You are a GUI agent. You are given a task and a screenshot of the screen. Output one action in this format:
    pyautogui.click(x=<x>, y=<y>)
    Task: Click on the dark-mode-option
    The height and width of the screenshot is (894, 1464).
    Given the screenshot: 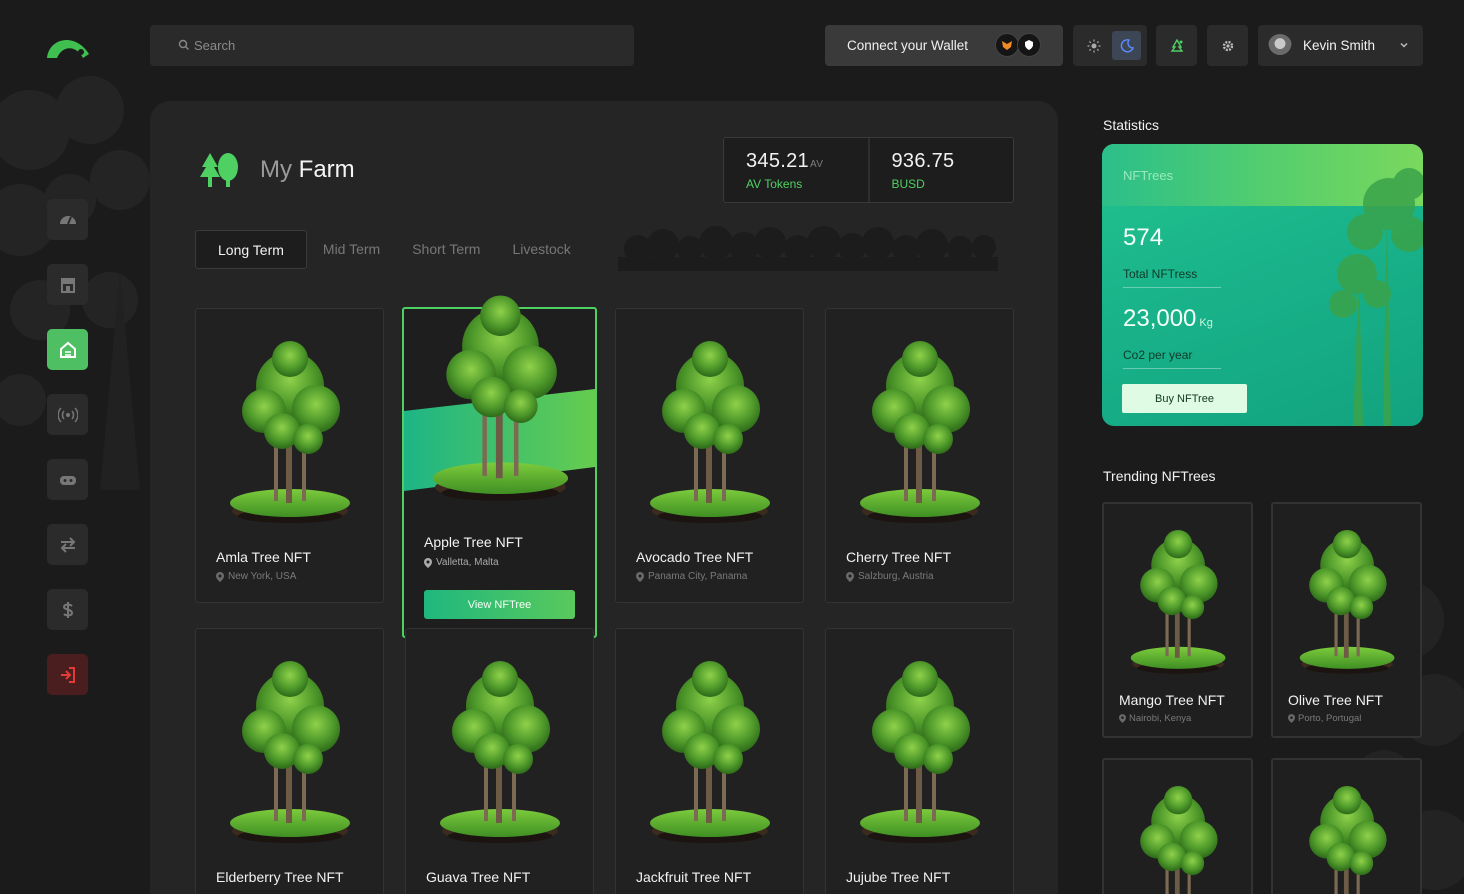 What is the action you would take?
    pyautogui.click(x=1126, y=45)
    